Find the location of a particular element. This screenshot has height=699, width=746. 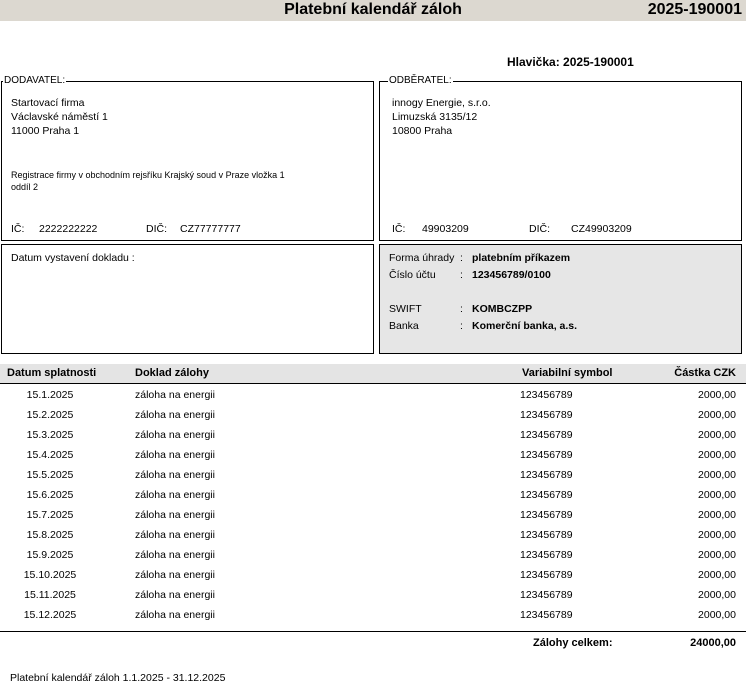

total-divider is located at coordinates (373, 631).